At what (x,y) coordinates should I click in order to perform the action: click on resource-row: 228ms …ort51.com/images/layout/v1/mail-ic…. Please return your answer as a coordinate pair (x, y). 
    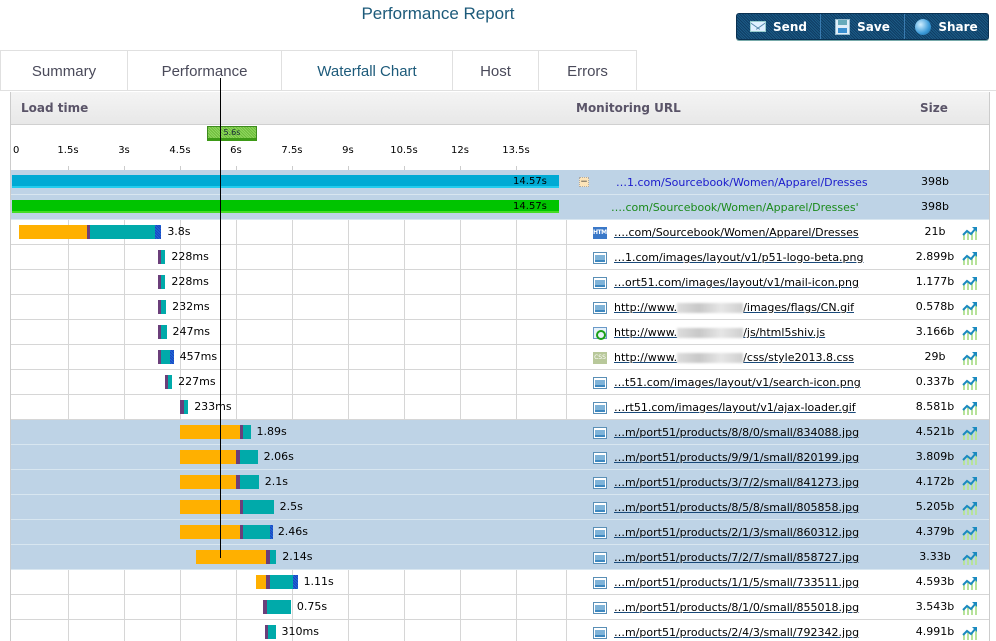
    Looking at the image, I should click on (500, 282).